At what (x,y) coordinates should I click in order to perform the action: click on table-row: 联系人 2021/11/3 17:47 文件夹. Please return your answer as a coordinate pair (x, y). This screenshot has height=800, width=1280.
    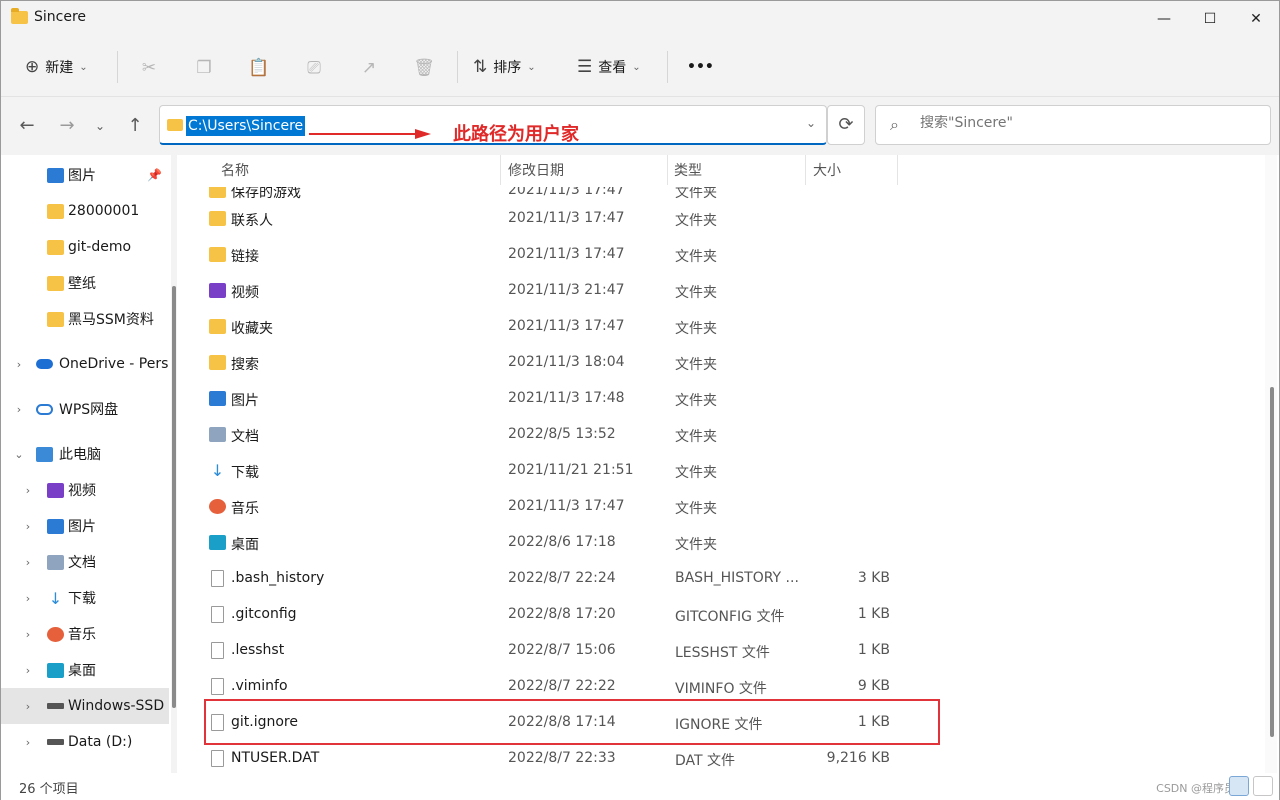
    Looking at the image, I should click on (567, 219).